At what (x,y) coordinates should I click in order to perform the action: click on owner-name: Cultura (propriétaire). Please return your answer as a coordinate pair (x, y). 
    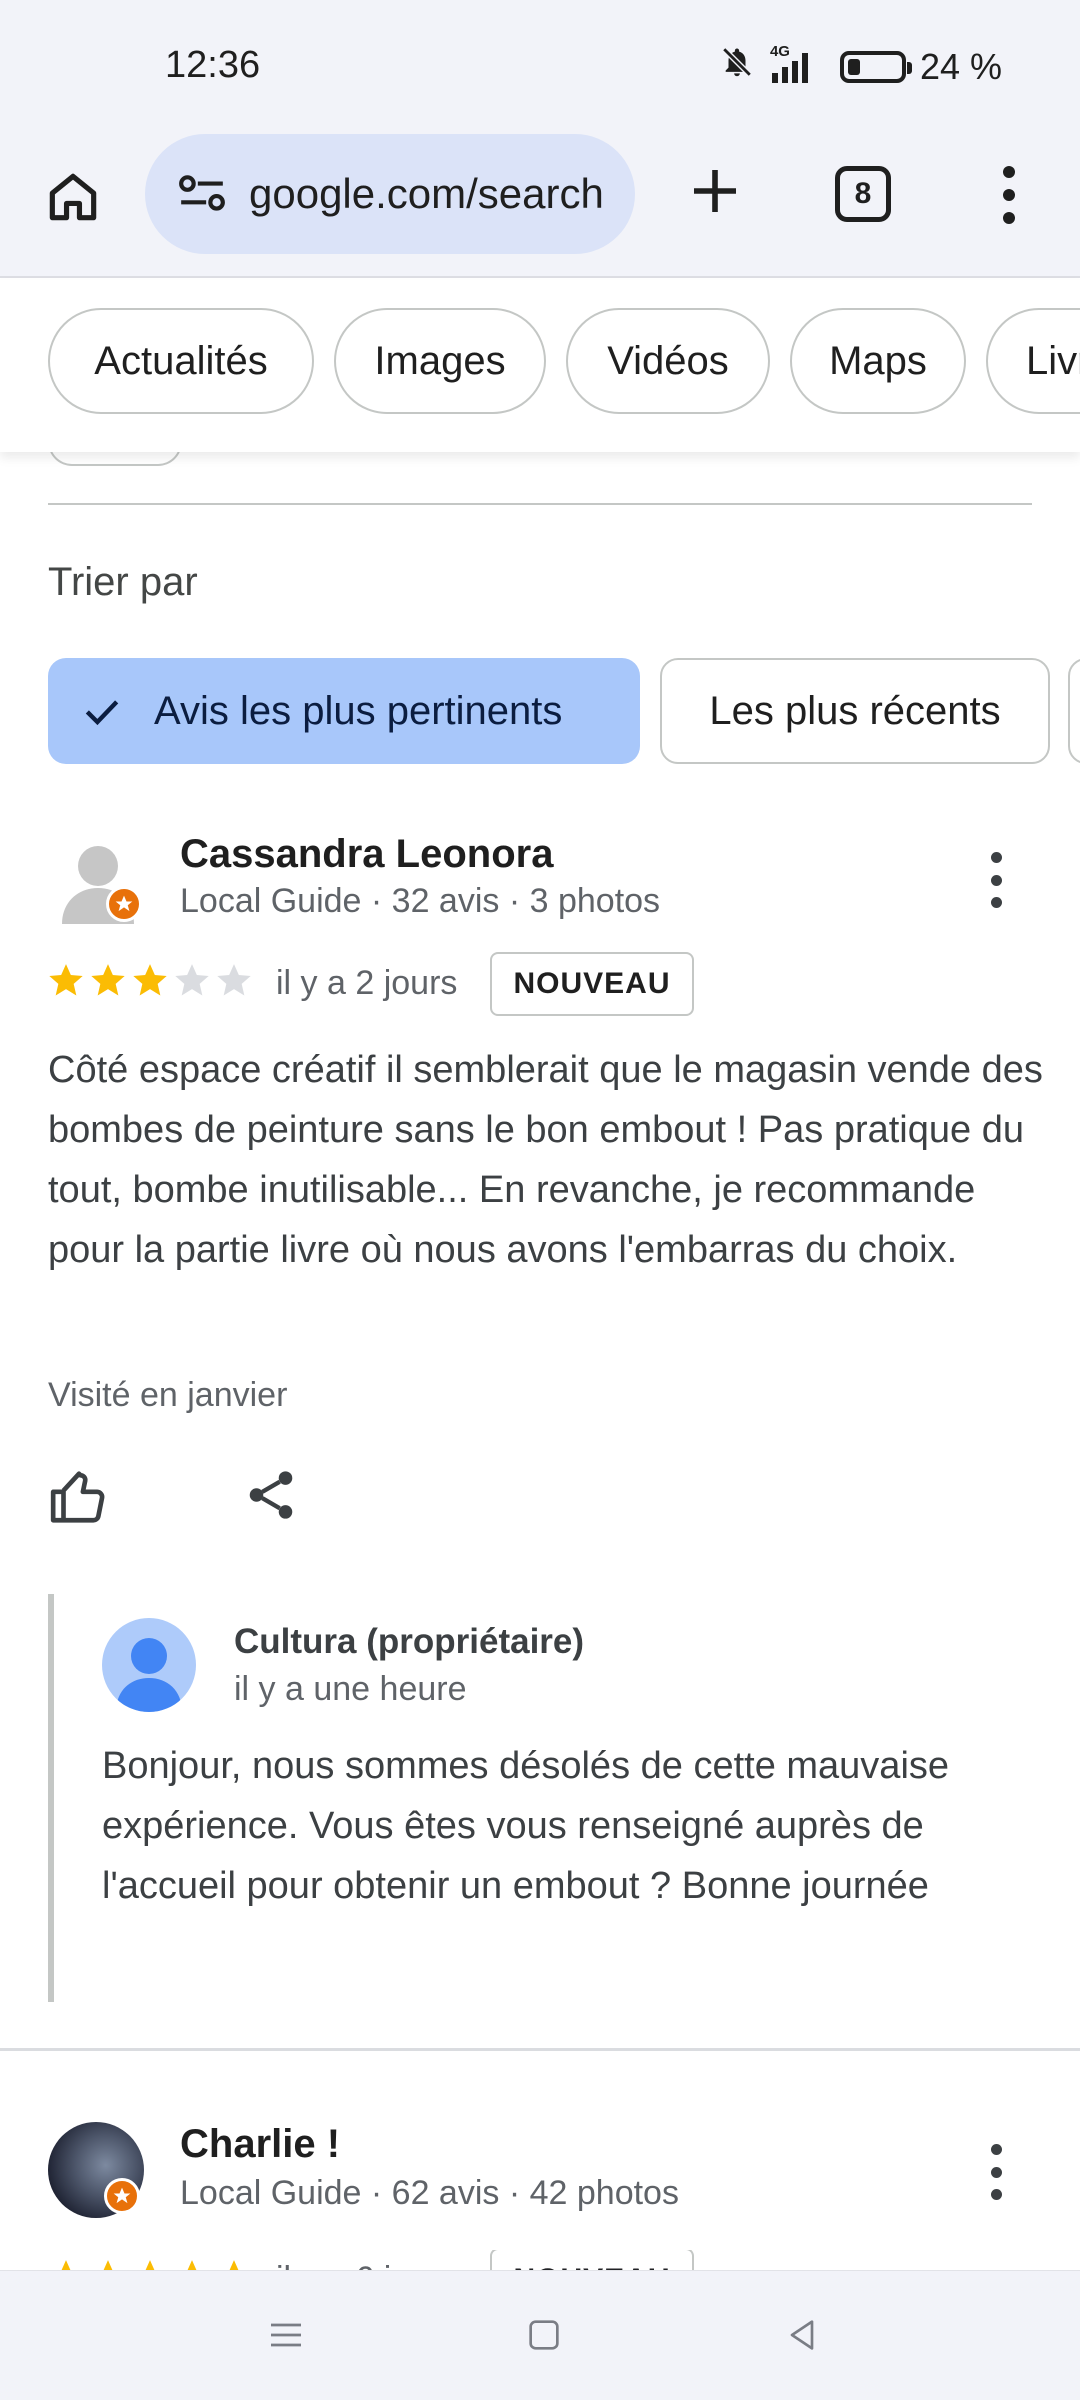
    Looking at the image, I should click on (409, 1641).